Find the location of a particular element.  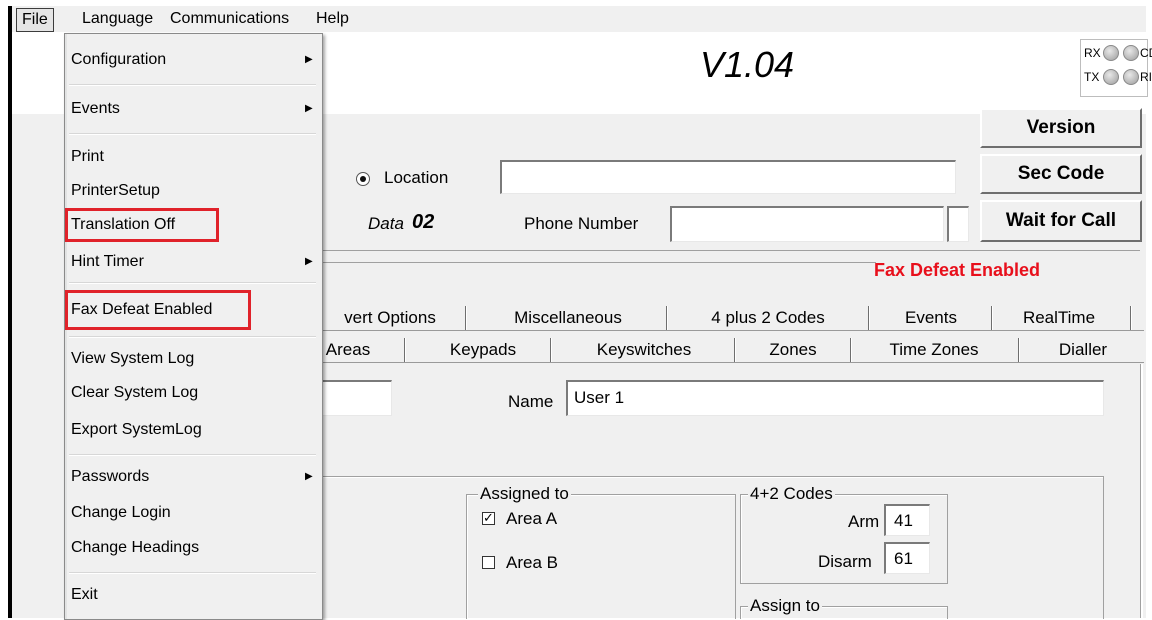

tx-label: TX is located at coordinates (1092, 77).